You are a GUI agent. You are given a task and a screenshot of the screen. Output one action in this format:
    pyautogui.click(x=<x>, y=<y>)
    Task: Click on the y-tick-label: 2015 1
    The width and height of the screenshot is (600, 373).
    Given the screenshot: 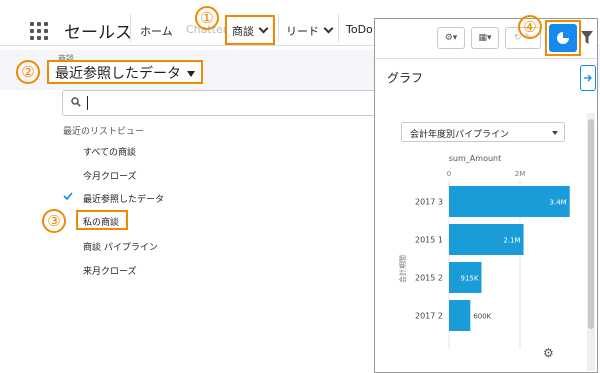 What is the action you would take?
    pyautogui.click(x=429, y=240)
    